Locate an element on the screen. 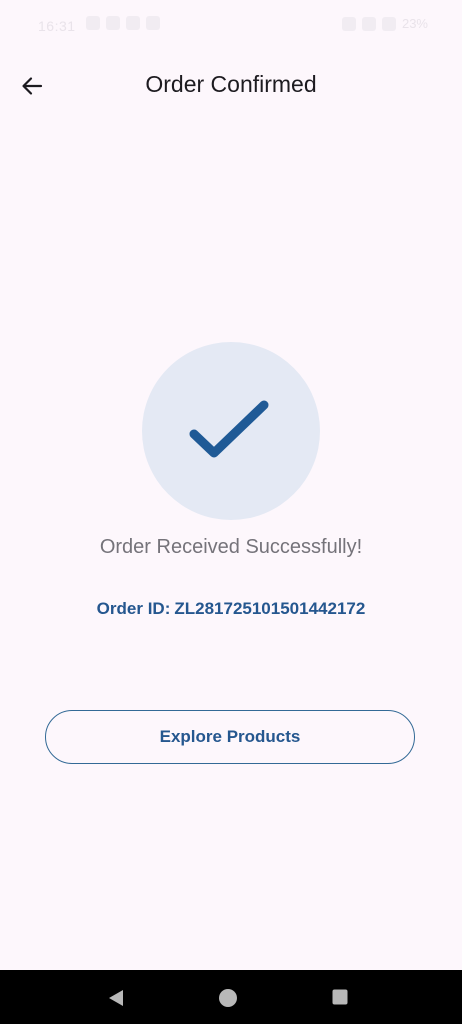 Image resolution: width=462 pixels, height=1024 pixels. battery-percent: 23% is located at coordinates (414, 23).